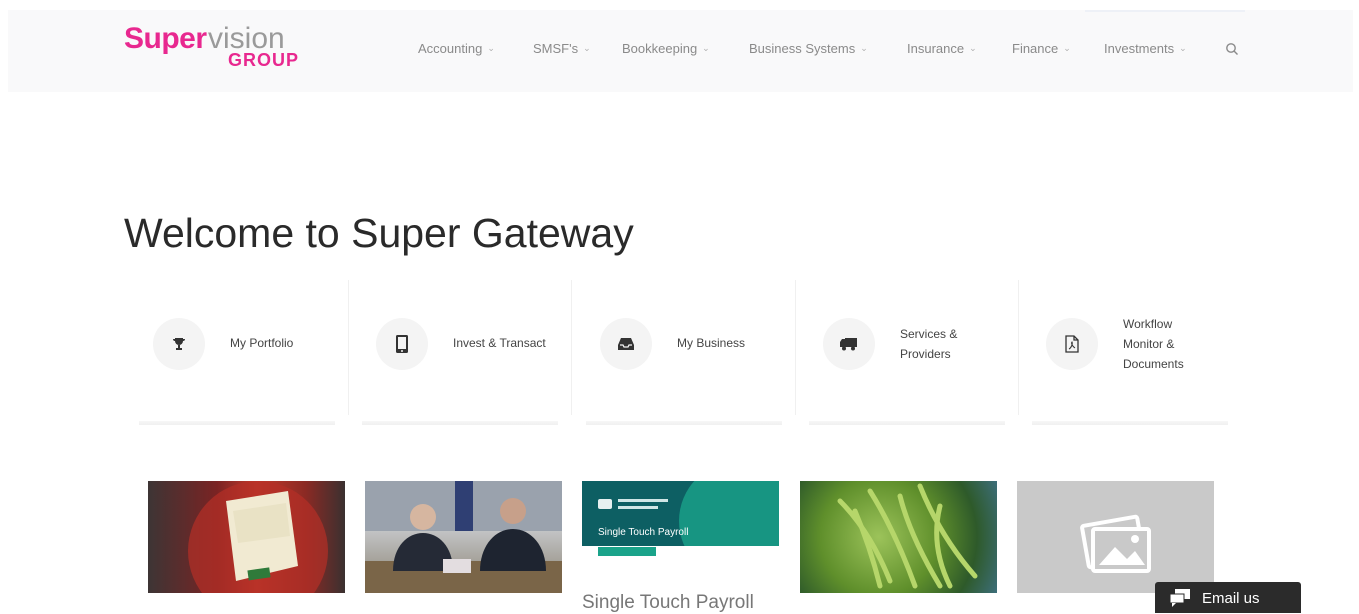  What do you see at coordinates (1115, 543) in the screenshot?
I see `image-icon` at bounding box center [1115, 543].